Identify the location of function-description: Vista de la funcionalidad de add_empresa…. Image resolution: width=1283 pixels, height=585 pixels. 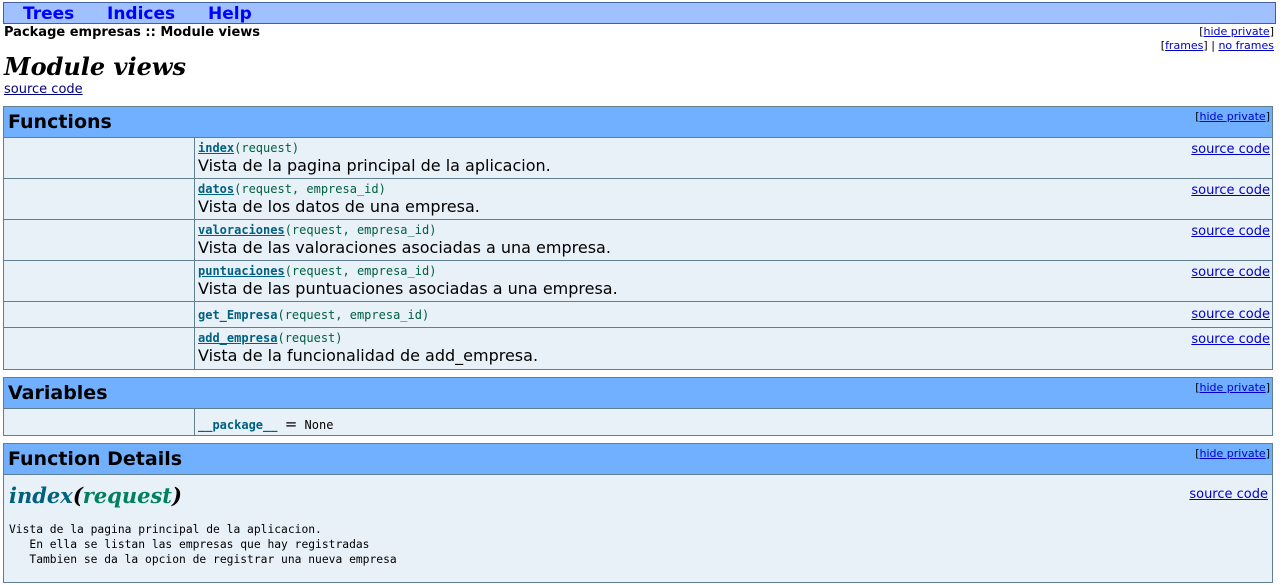
(368, 355).